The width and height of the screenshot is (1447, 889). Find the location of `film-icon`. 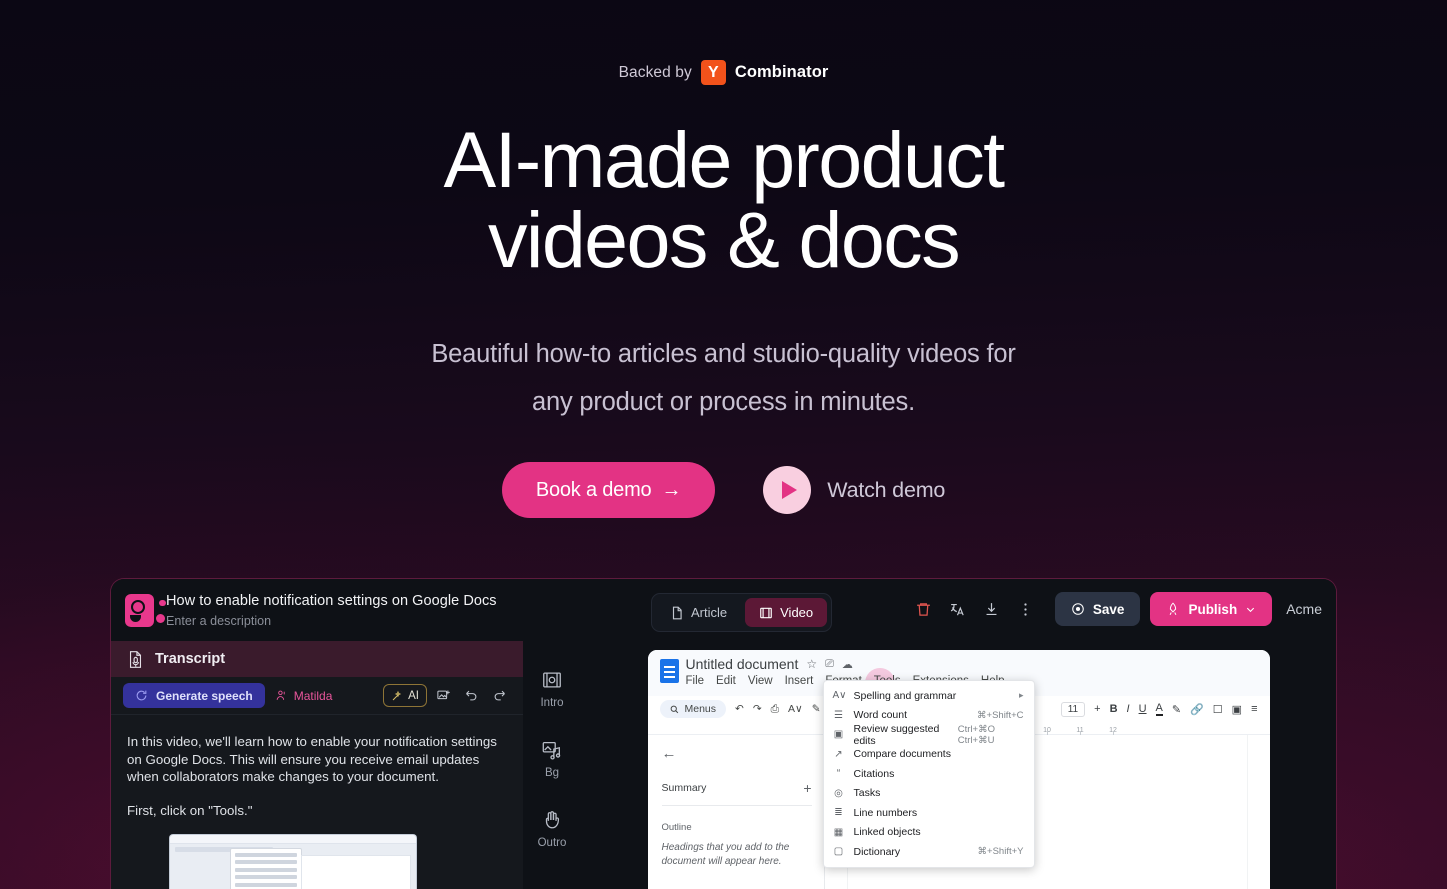

film-icon is located at coordinates (766, 613).